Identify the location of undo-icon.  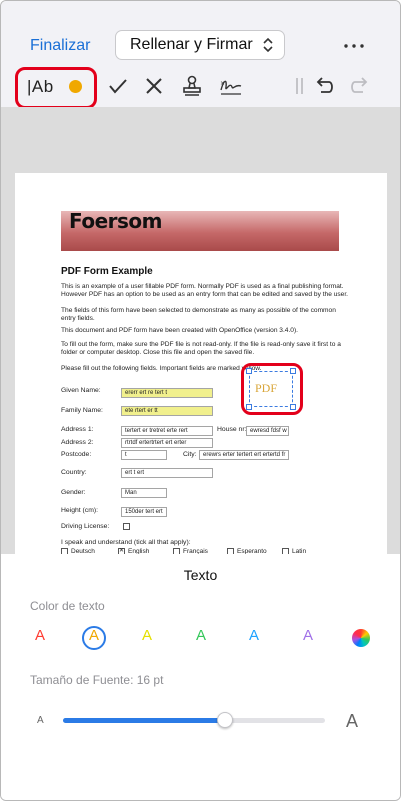
(324, 86).